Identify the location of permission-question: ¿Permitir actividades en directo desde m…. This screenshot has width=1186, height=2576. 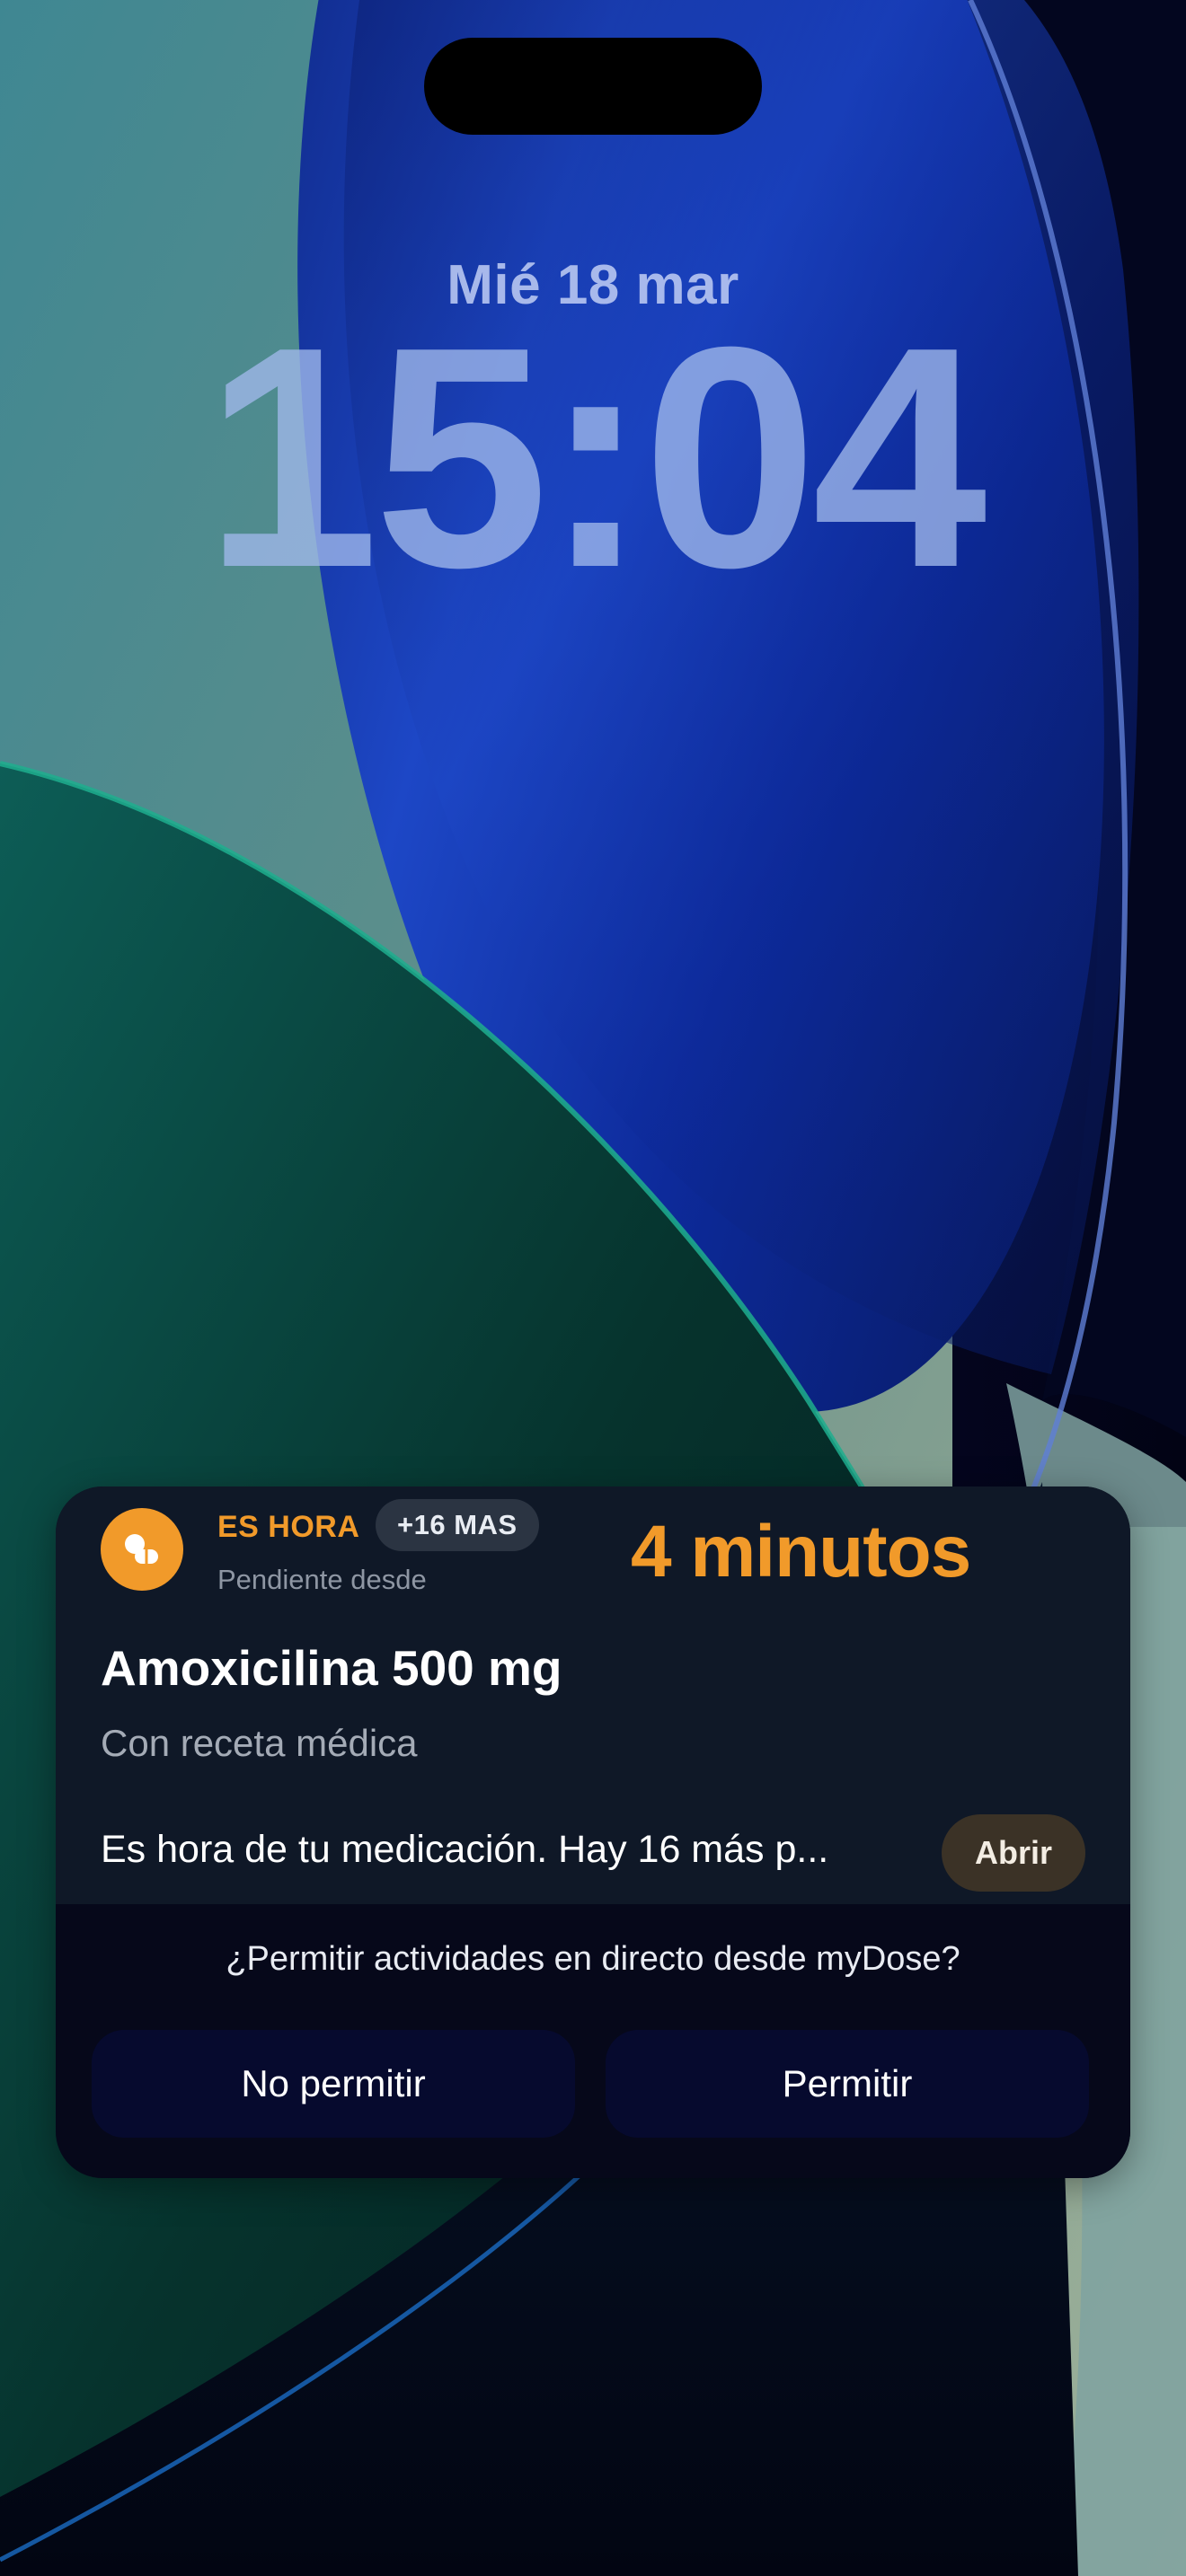
(593, 1959).